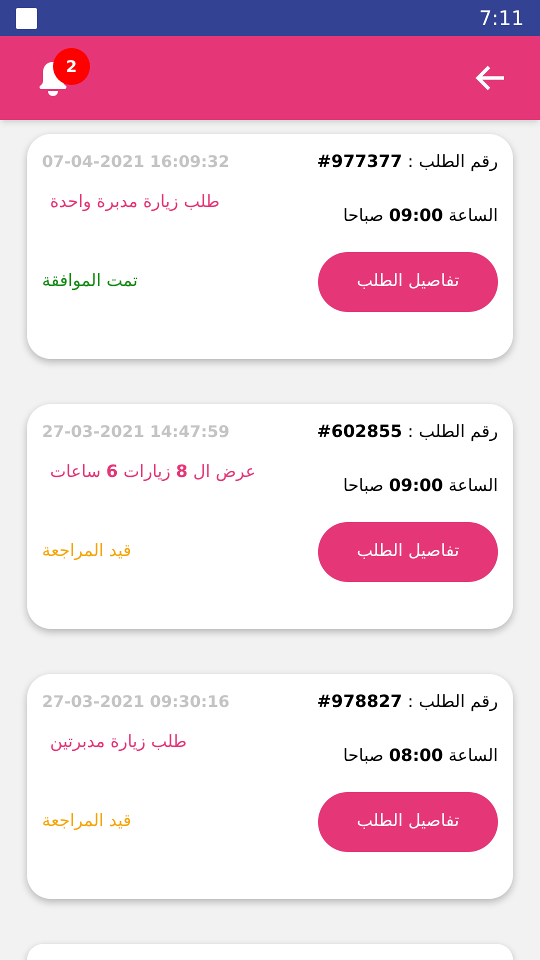  I want to click on service-description: طلب زيارة مدبرة واحدة, so click(135, 202).